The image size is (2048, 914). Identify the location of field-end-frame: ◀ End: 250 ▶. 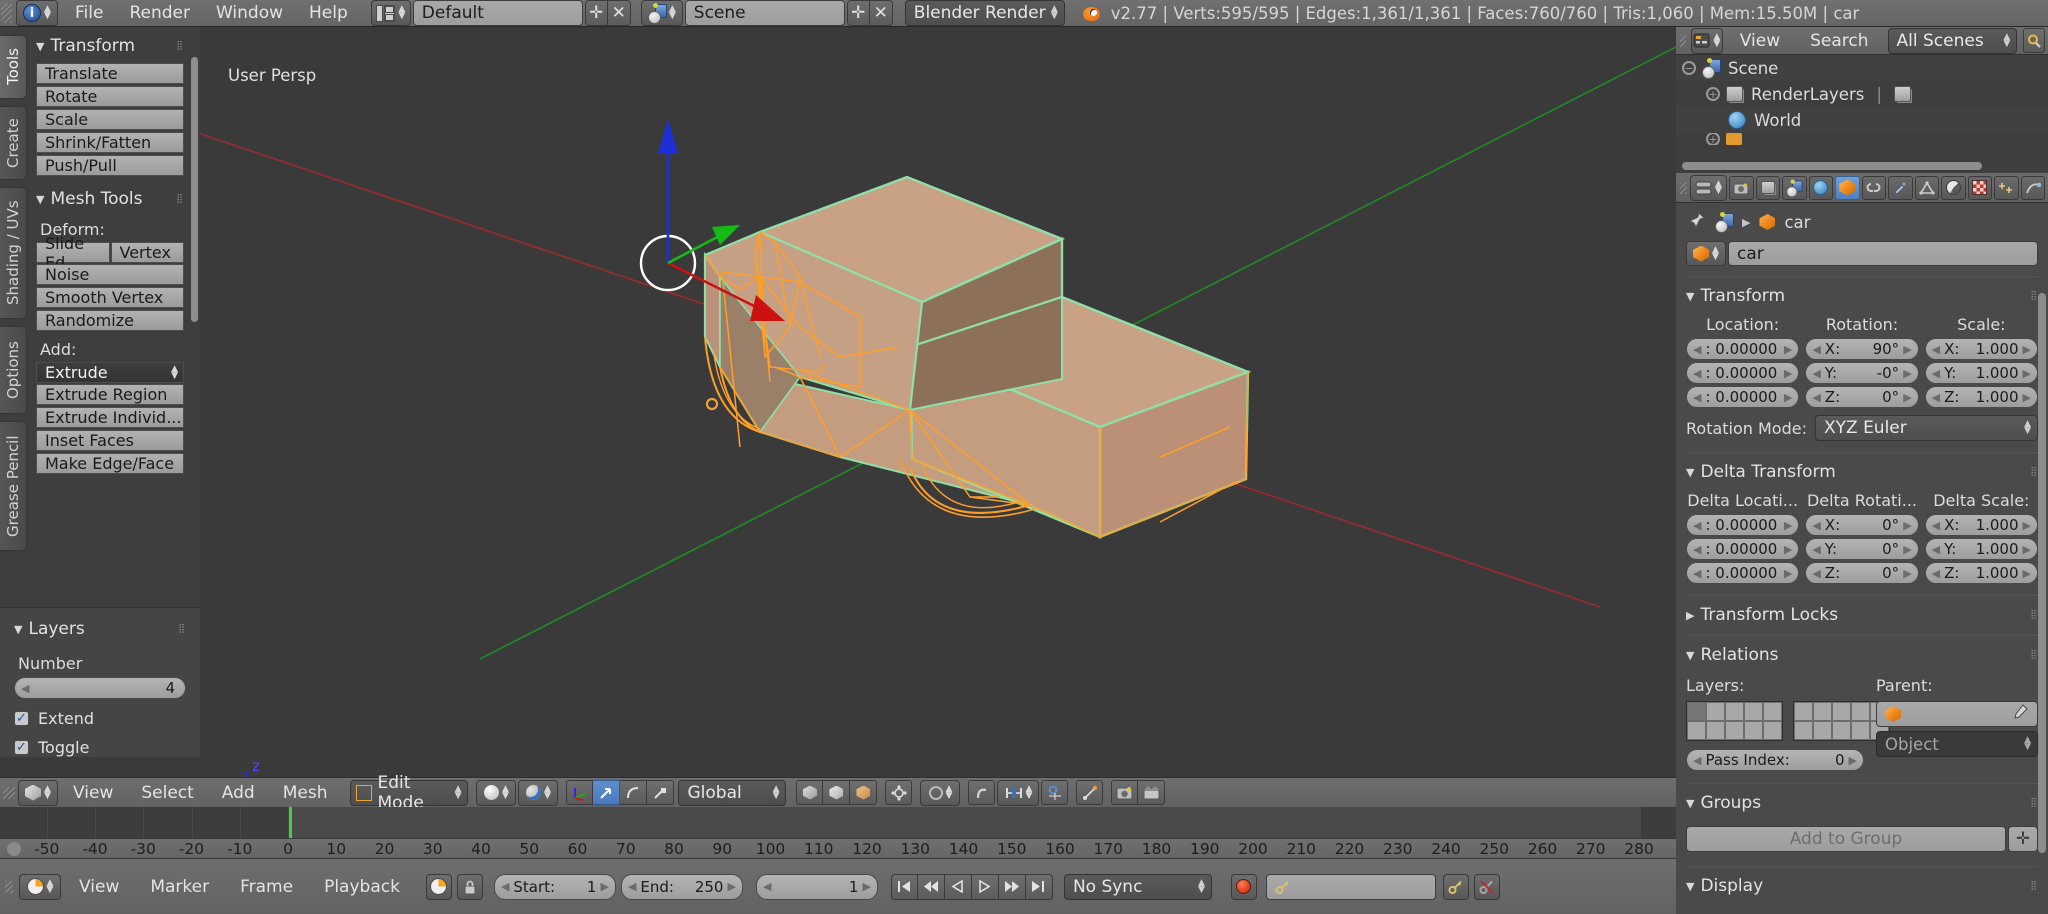
(681, 886).